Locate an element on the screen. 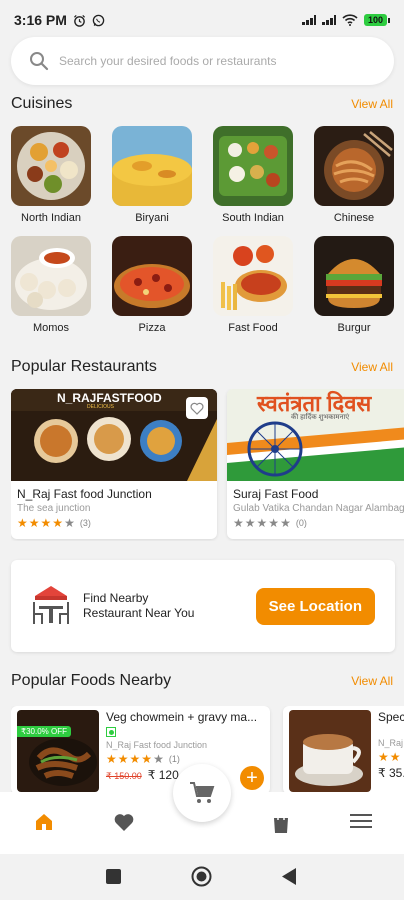 The width and height of the screenshot is (404, 900). back-button is located at coordinates (289, 879).